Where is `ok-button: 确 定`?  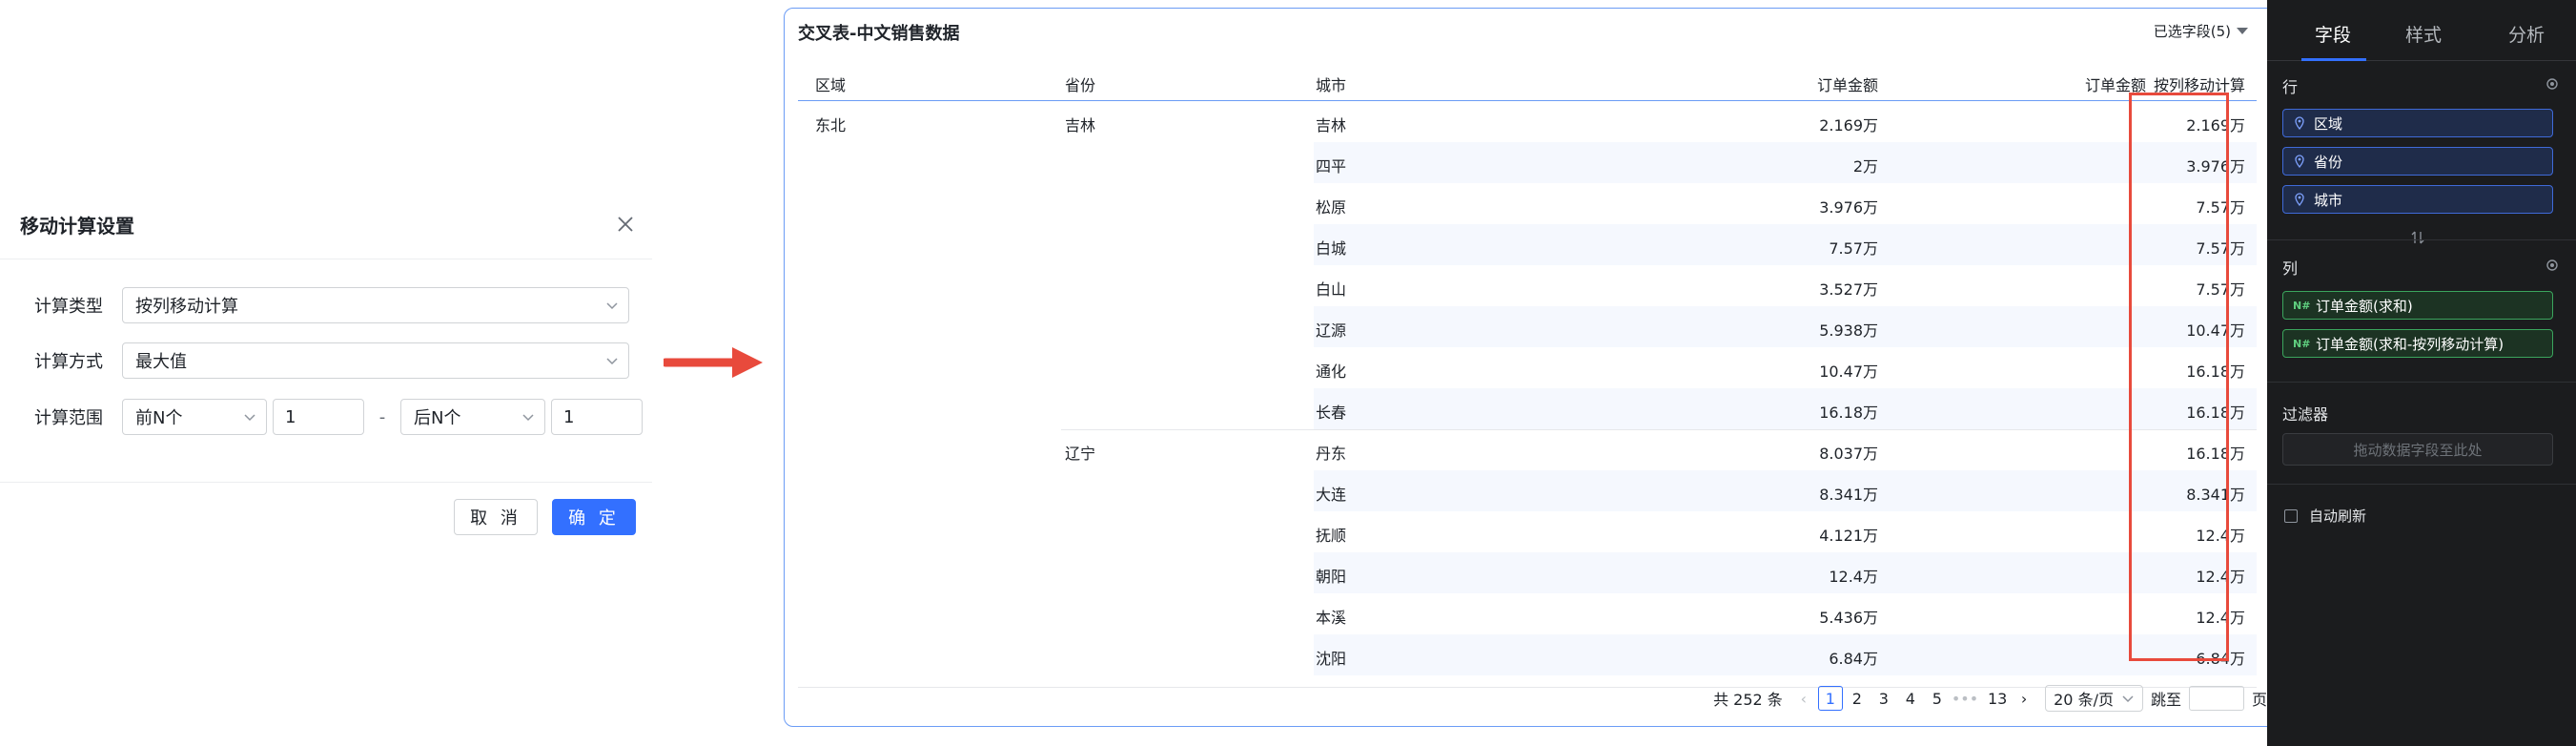
ok-button: 确 定 is located at coordinates (594, 517).